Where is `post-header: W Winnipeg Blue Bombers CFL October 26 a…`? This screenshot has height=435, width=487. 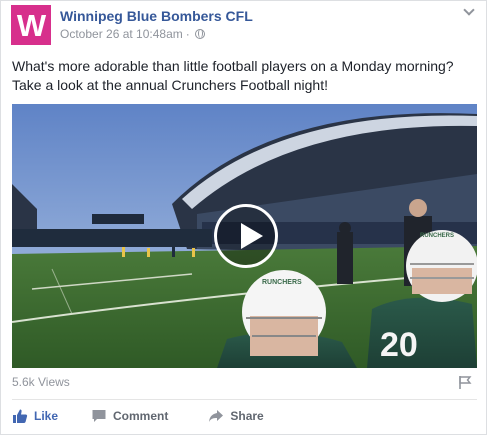
post-header: W Winnipeg Blue Bombers CFL October 26 a… is located at coordinates (243, 26).